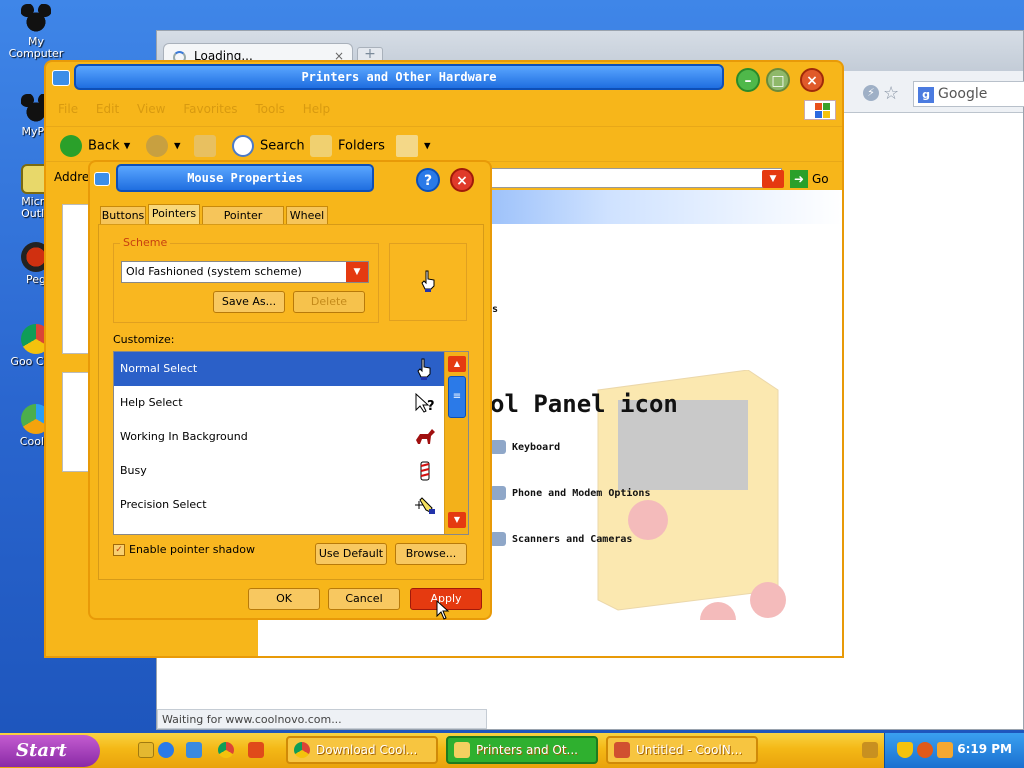 The height and width of the screenshot is (768, 1024). What do you see at coordinates (226, 750) in the screenshot?
I see `quicklaunch-chrome-icon` at bounding box center [226, 750].